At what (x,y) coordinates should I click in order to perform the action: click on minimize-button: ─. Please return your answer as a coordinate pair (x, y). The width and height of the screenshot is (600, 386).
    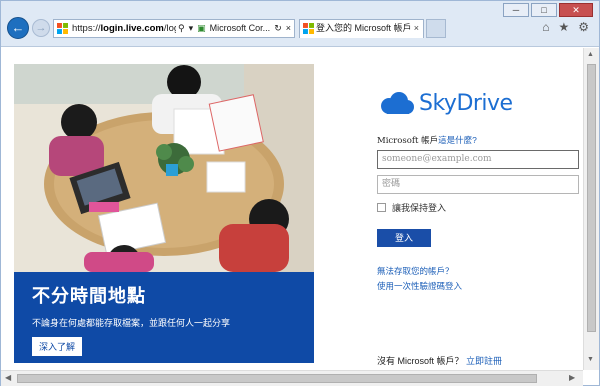
    Looking at the image, I should click on (516, 10).